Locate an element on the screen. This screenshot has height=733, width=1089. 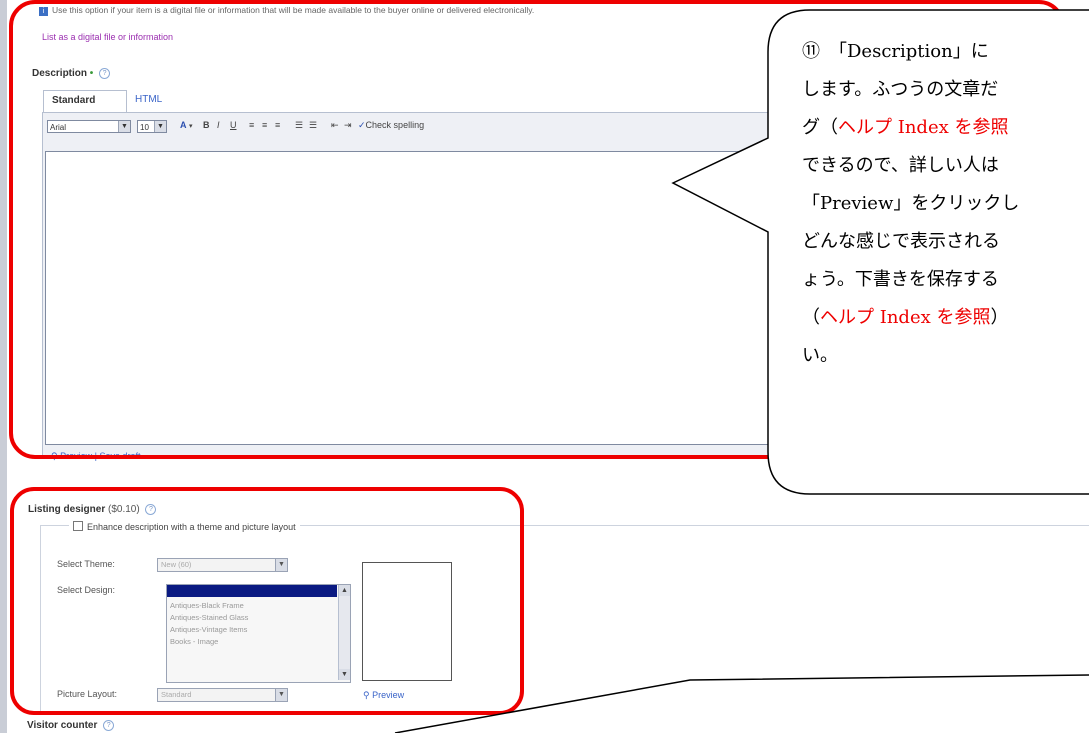
callout-segment: ⑪ 「Description」に is located at coordinates (895, 51).